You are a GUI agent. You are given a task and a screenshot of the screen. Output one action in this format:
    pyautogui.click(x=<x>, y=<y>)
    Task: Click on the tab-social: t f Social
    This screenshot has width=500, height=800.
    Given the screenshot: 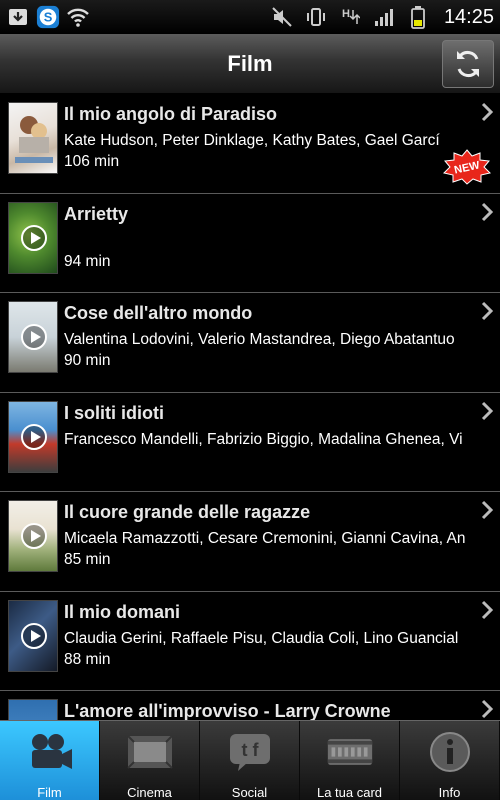 What is the action you would take?
    pyautogui.click(x=250, y=760)
    